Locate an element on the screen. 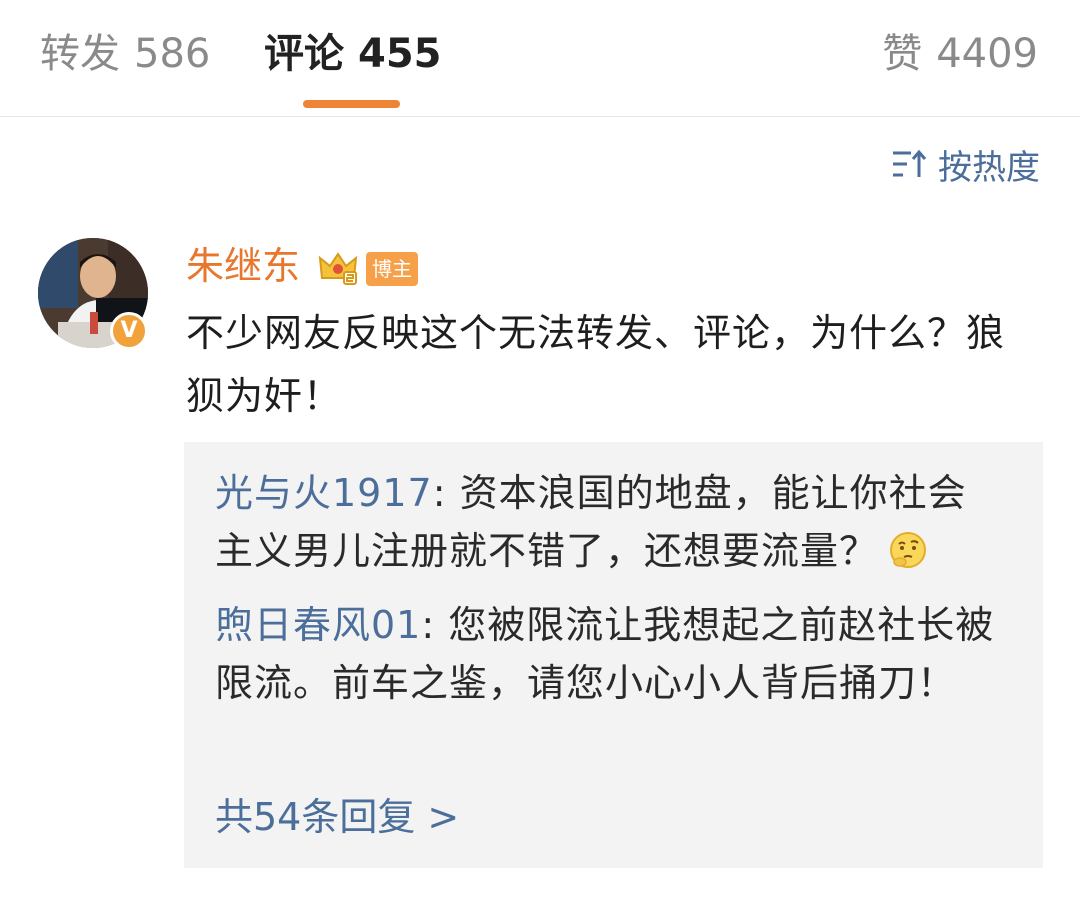 The width and height of the screenshot is (1080, 899). sort-label: 按热度 is located at coordinates (989, 167).